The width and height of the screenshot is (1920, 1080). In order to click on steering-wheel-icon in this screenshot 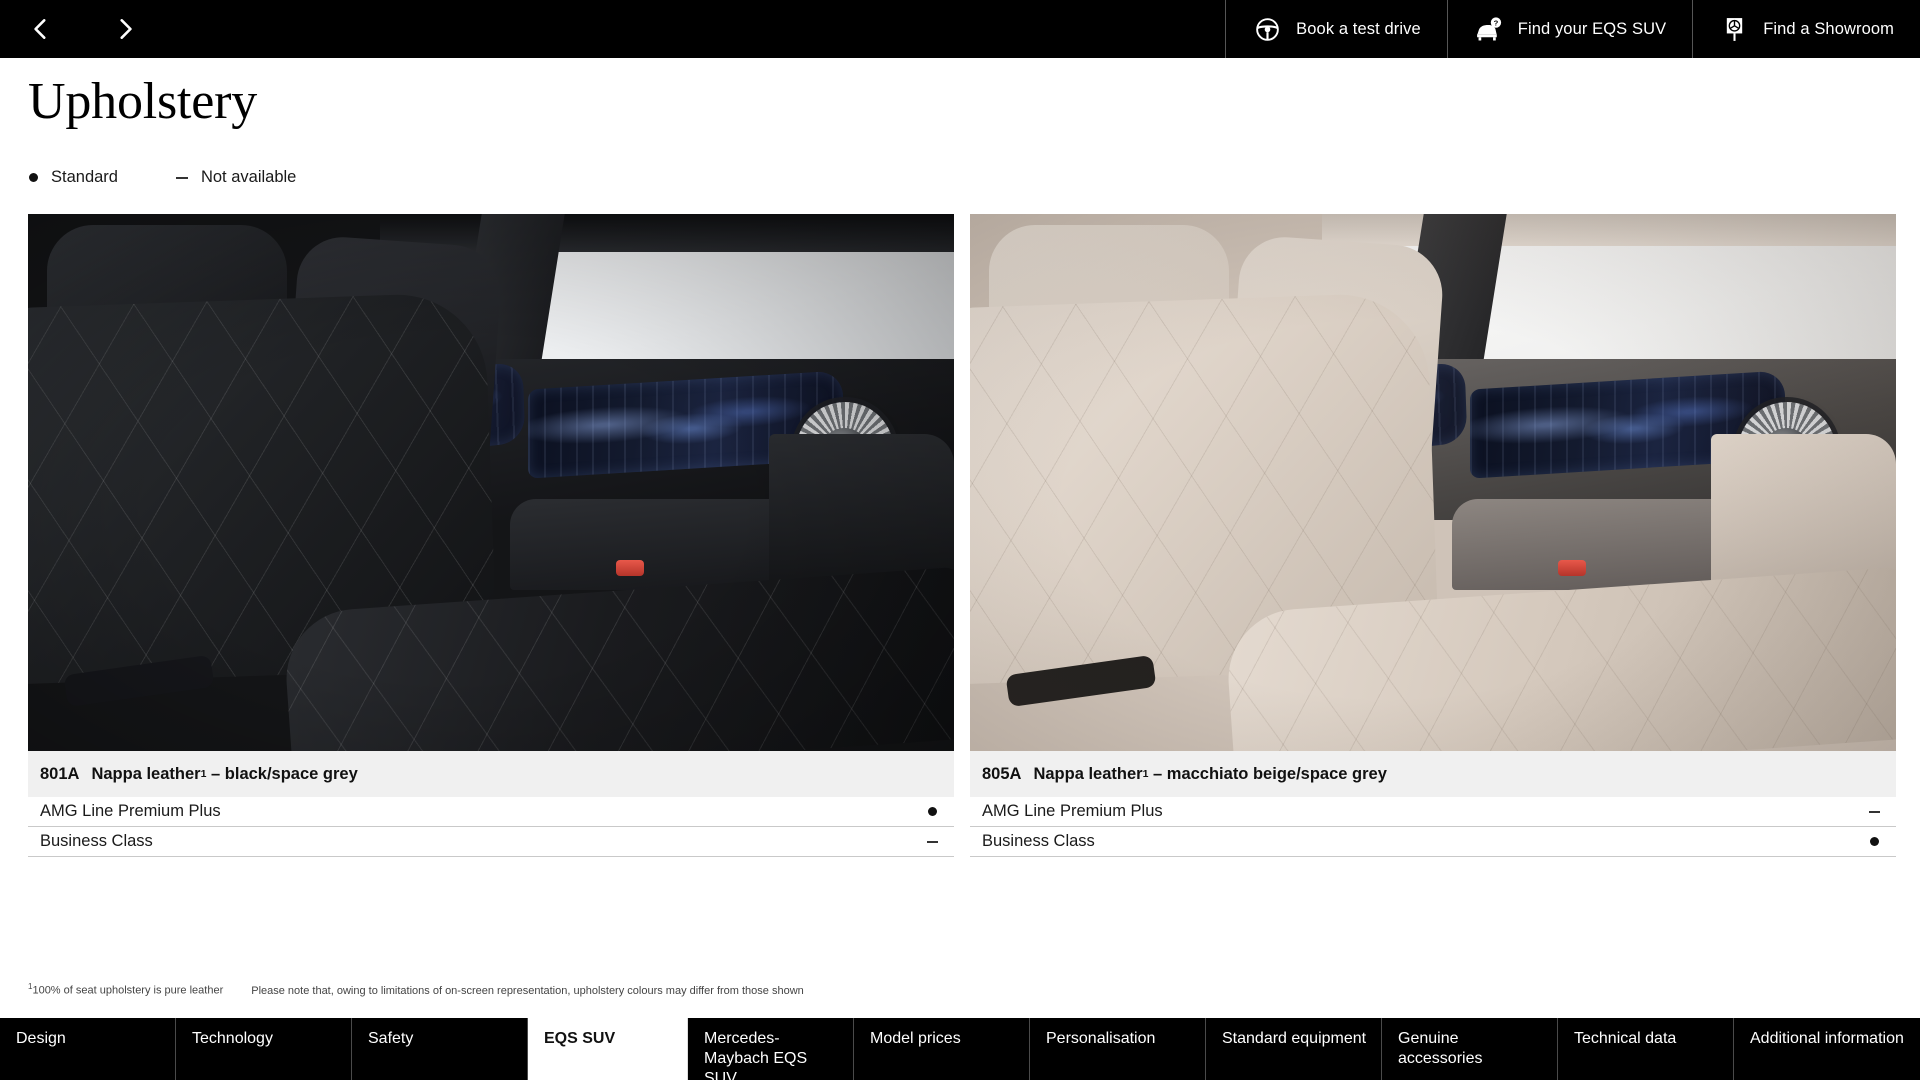, I will do `click(1267, 29)`.